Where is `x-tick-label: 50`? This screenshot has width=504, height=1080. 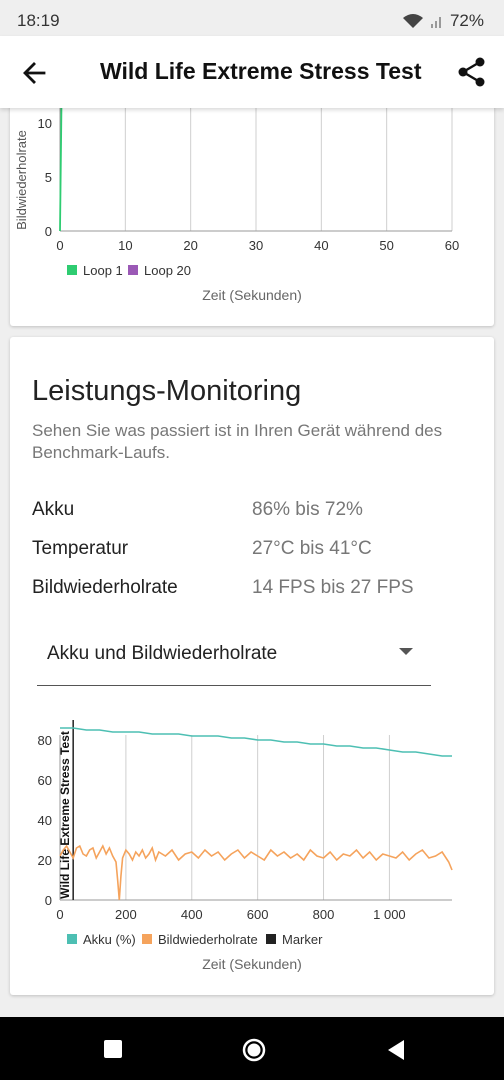
x-tick-label: 50 is located at coordinates (386, 245).